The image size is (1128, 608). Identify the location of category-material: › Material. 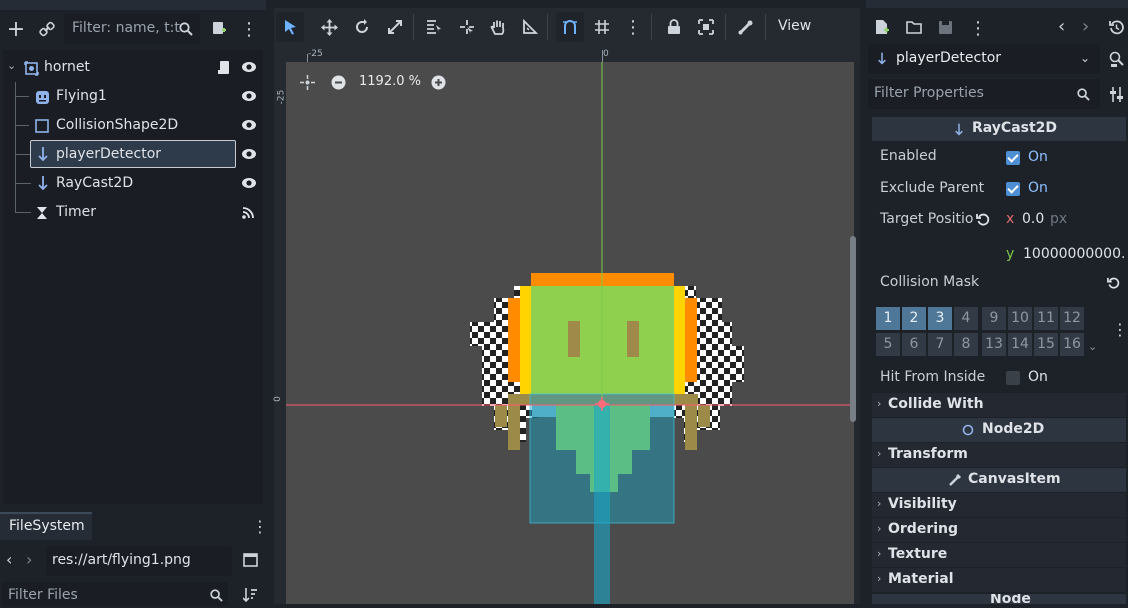
(999, 580).